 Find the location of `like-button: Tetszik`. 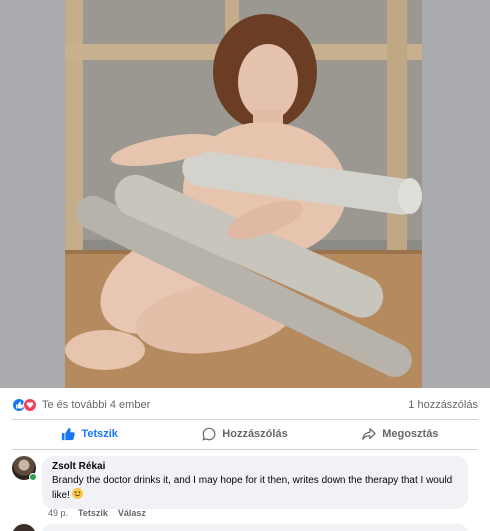

like-button: Tetszik is located at coordinates (89, 434).